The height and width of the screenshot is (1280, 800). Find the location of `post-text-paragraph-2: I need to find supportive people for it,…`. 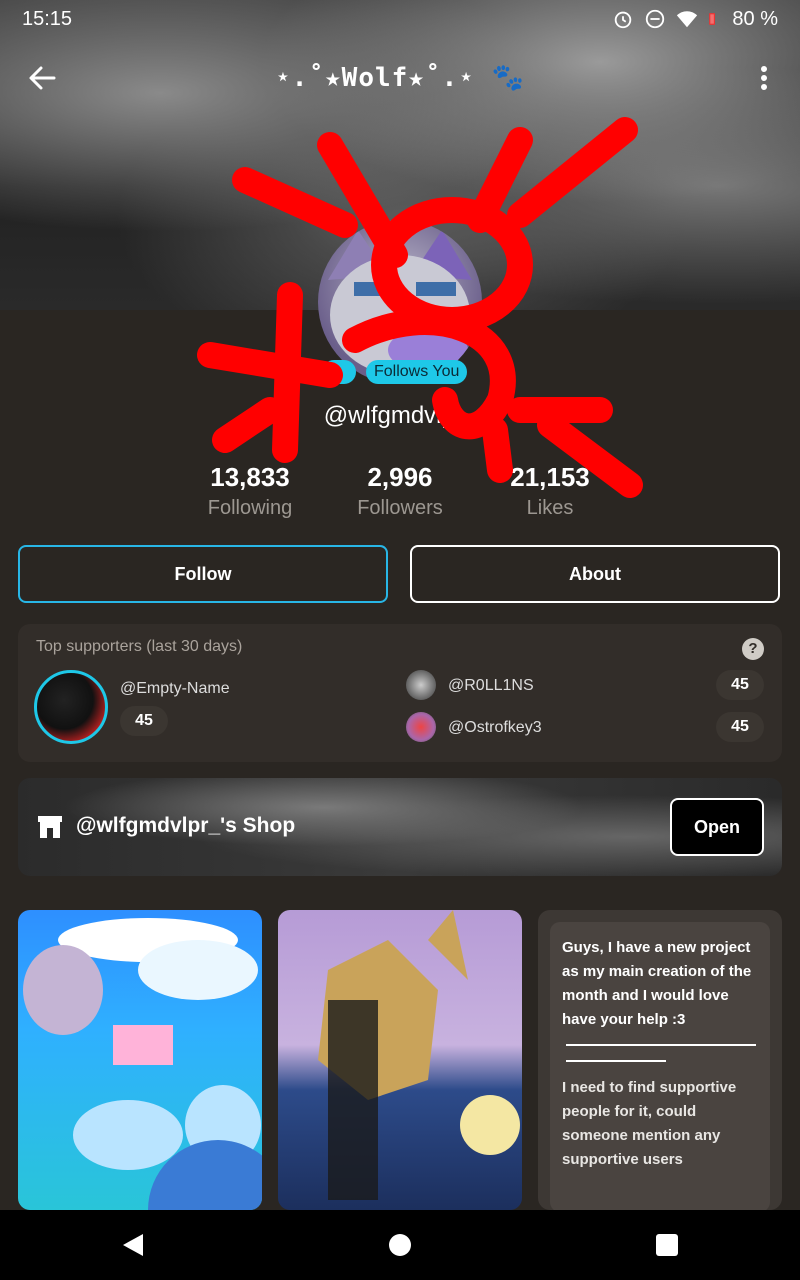

post-text-paragraph-2: I need to find supportive people for it,… is located at coordinates (649, 1123).